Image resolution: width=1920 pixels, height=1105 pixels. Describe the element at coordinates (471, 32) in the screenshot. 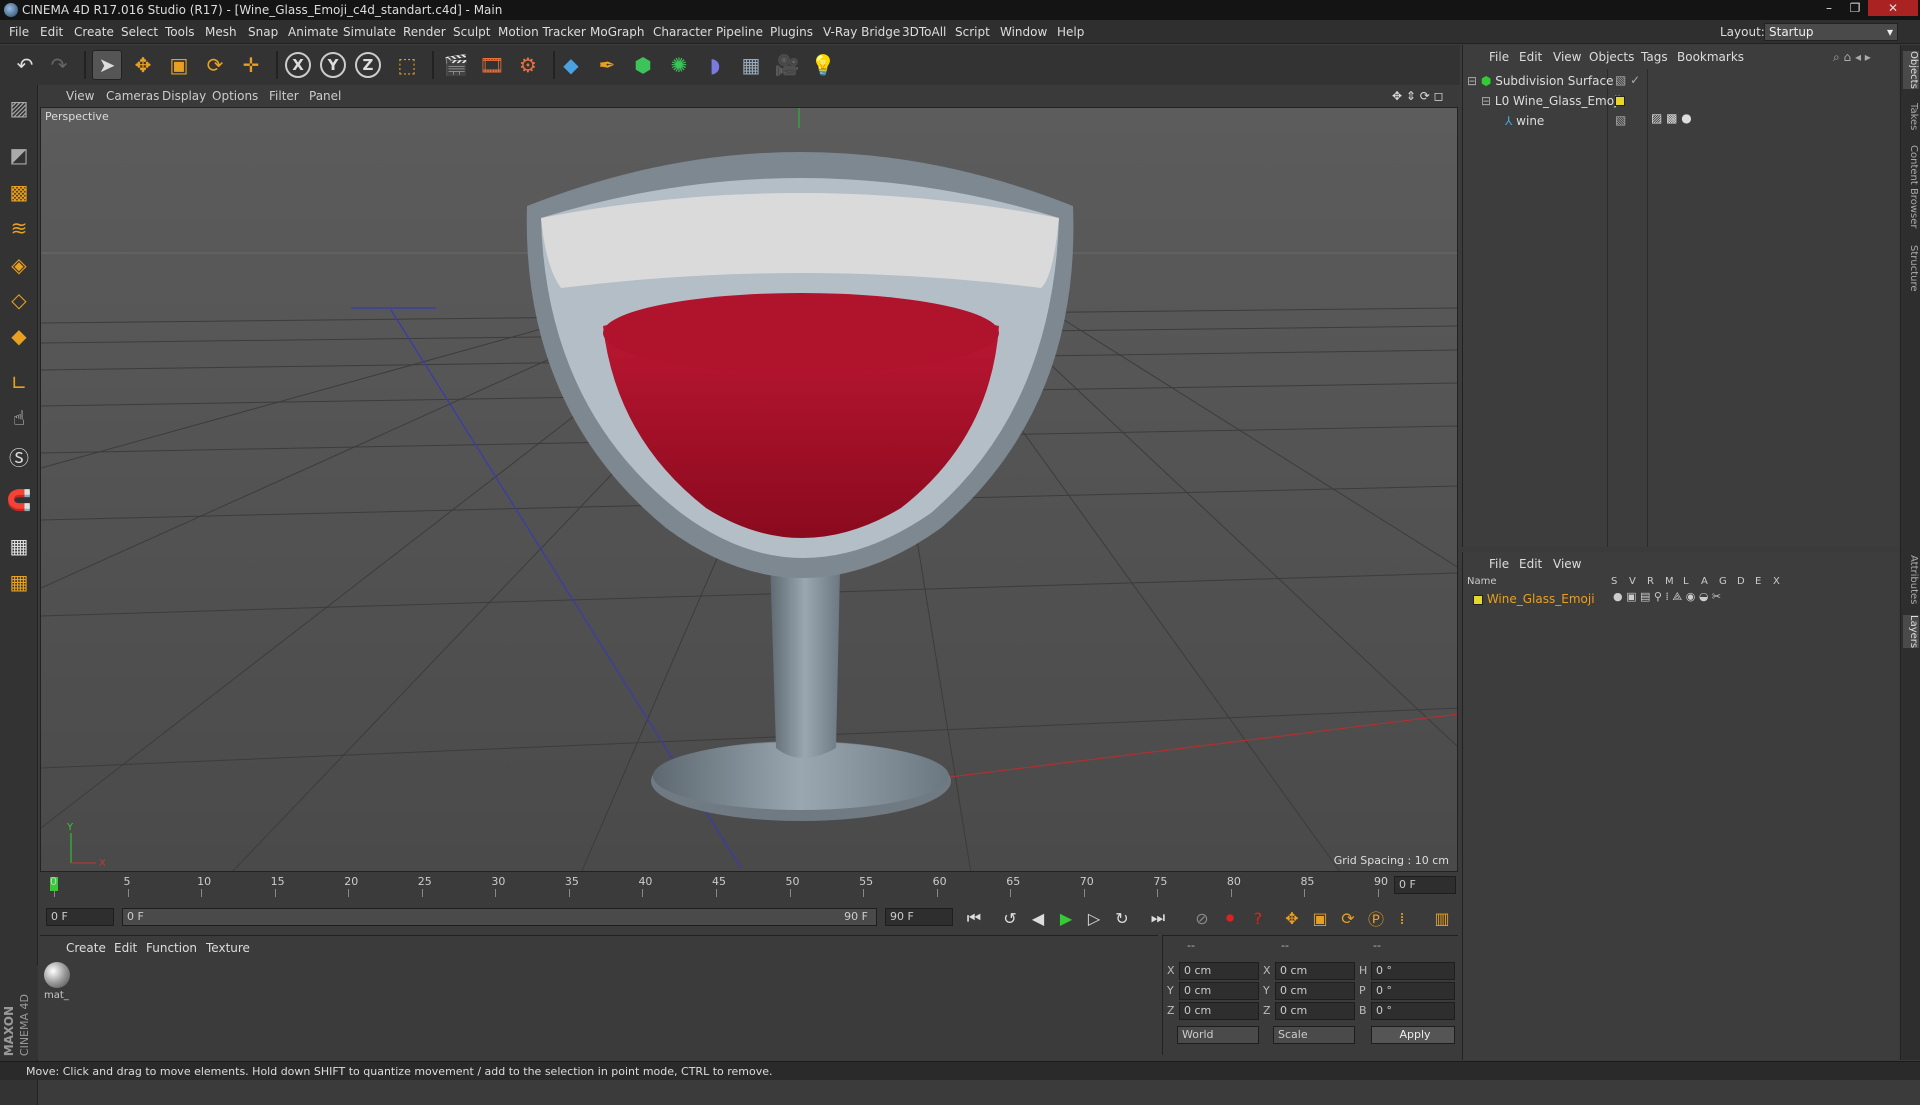

I see `menu-sculpt: Sculpt` at that location.